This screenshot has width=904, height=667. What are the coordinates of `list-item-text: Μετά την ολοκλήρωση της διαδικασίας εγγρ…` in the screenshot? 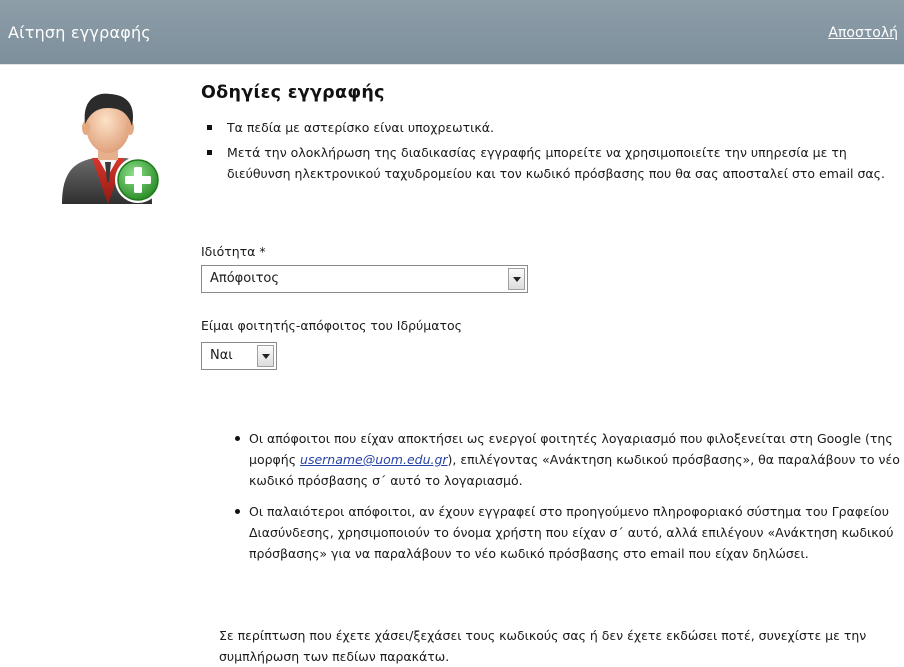 It's located at (556, 163).